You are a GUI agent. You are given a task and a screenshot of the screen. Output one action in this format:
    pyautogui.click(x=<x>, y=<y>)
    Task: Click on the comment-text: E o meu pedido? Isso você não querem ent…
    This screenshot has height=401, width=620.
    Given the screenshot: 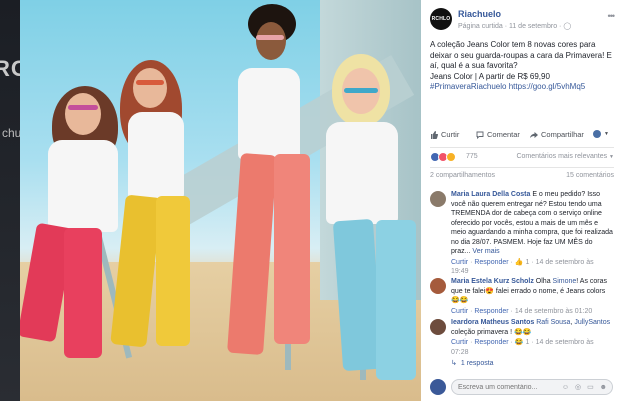 What is the action you would take?
    pyautogui.click(x=532, y=223)
    